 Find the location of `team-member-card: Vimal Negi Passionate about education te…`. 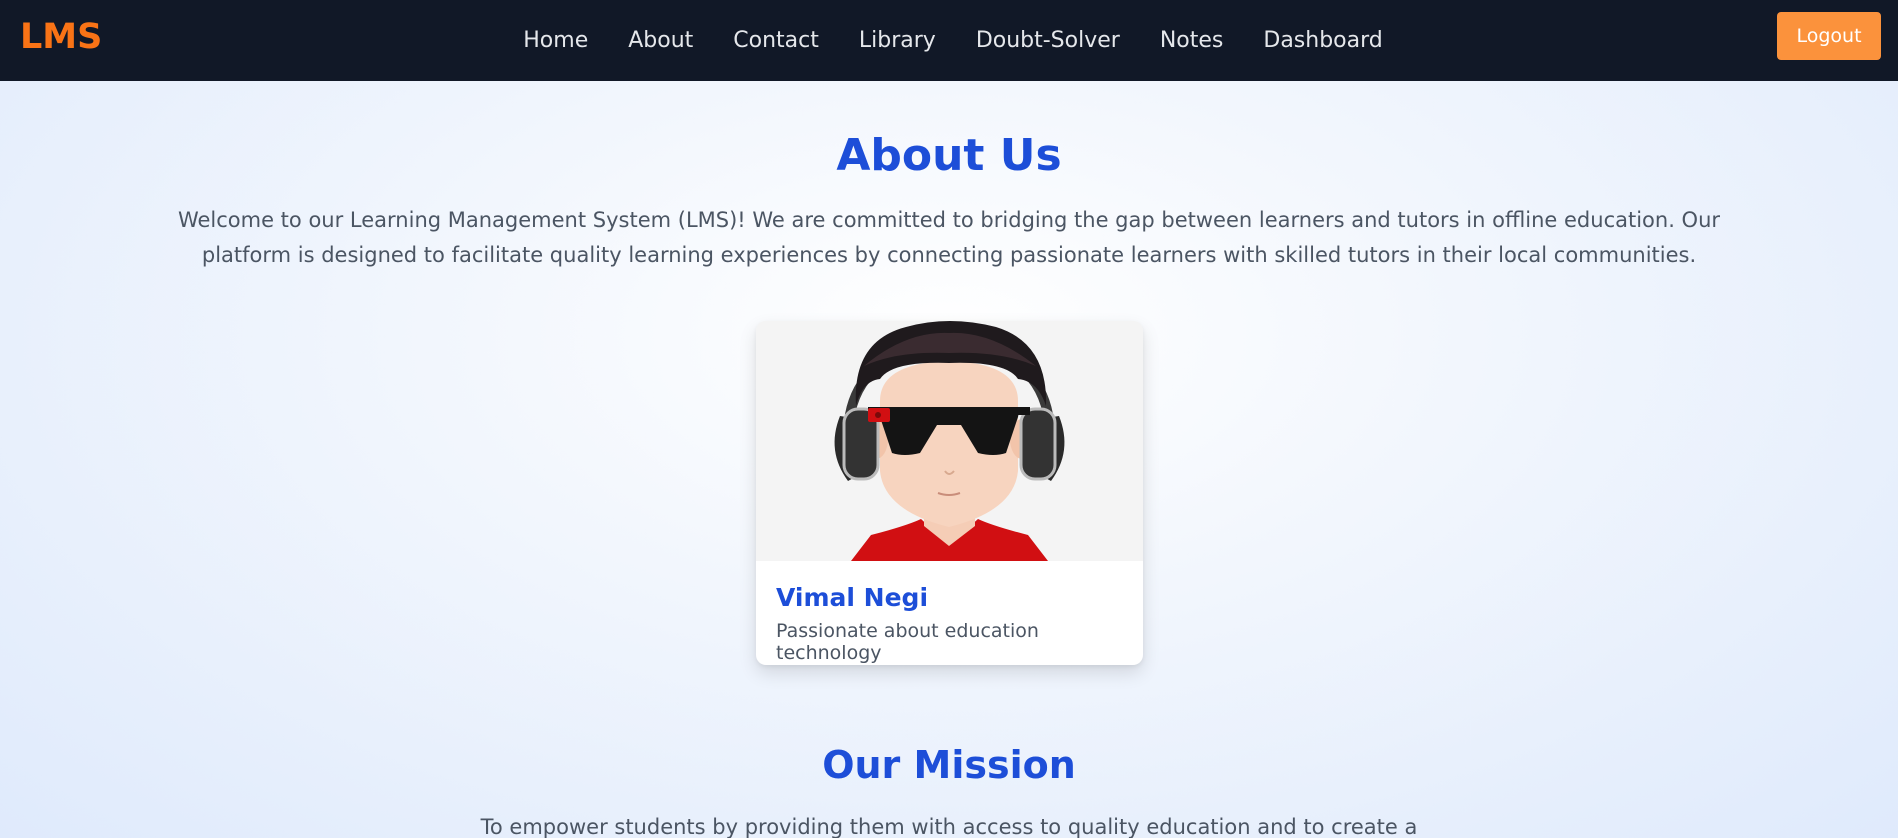

team-member-card: Vimal Negi Passionate about education te… is located at coordinates (949, 493).